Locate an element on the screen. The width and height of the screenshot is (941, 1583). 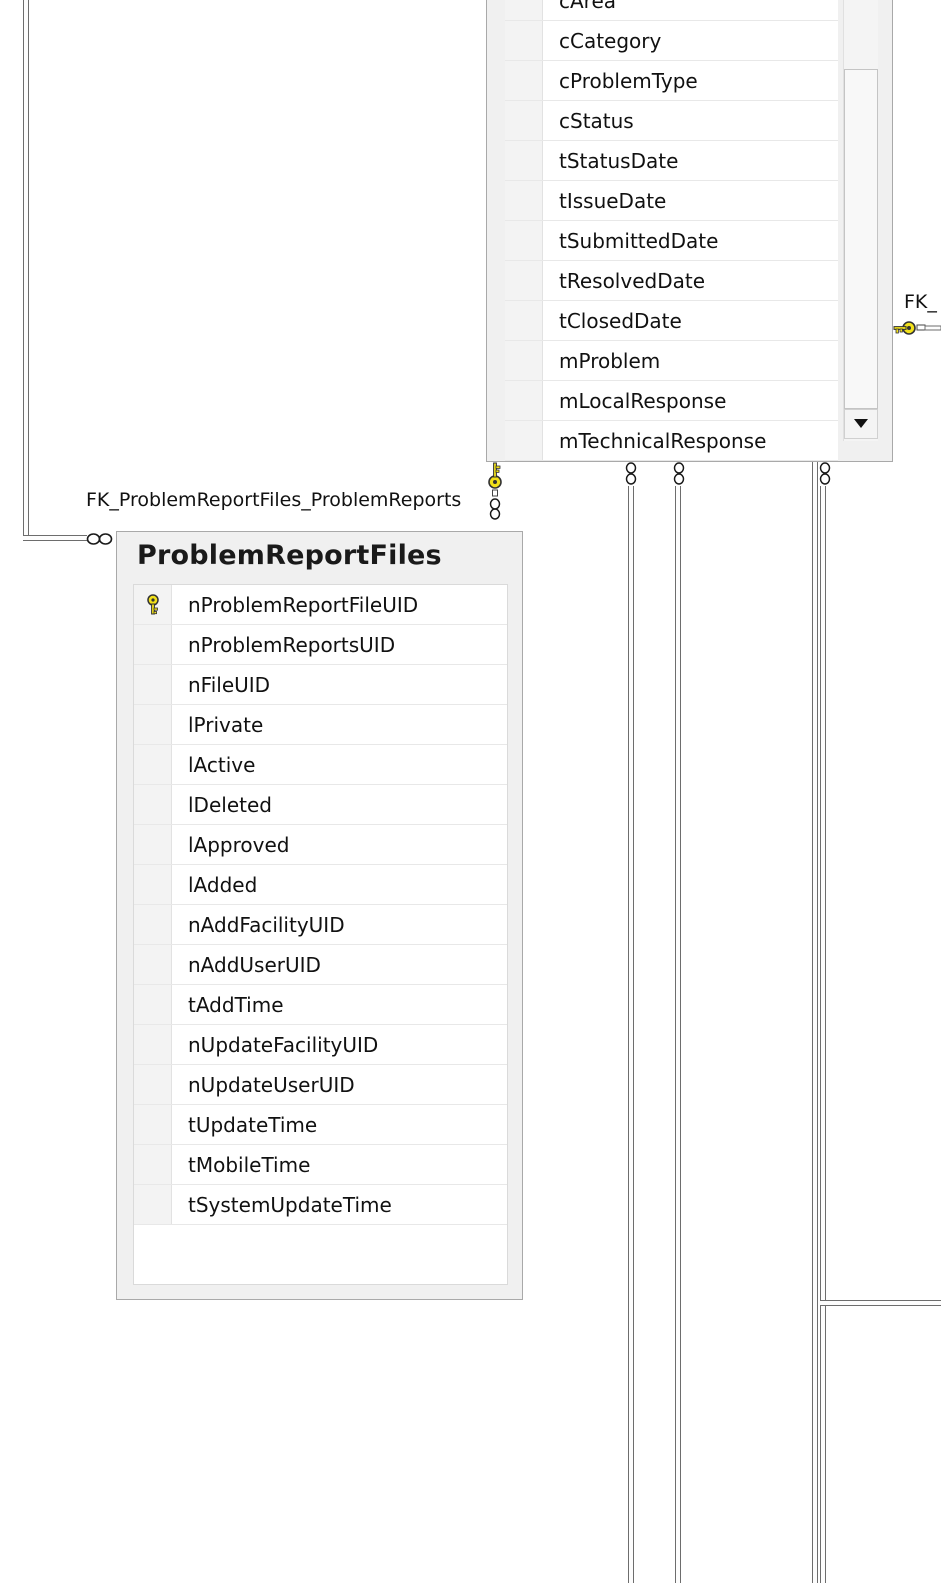
table-row: lPrivate is located at coordinates (320, 725).